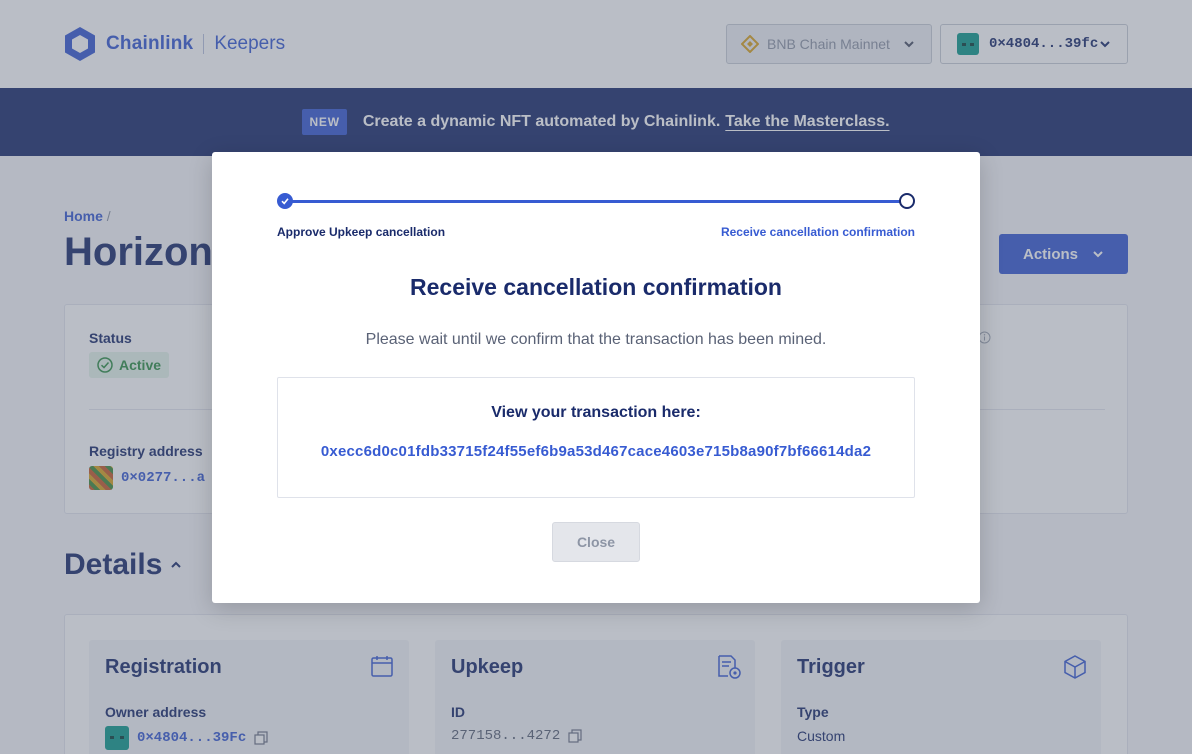 Image resolution: width=1192 pixels, height=754 pixels. What do you see at coordinates (596, 287) in the screenshot?
I see `modal-title: Receive cancellation confirmation` at bounding box center [596, 287].